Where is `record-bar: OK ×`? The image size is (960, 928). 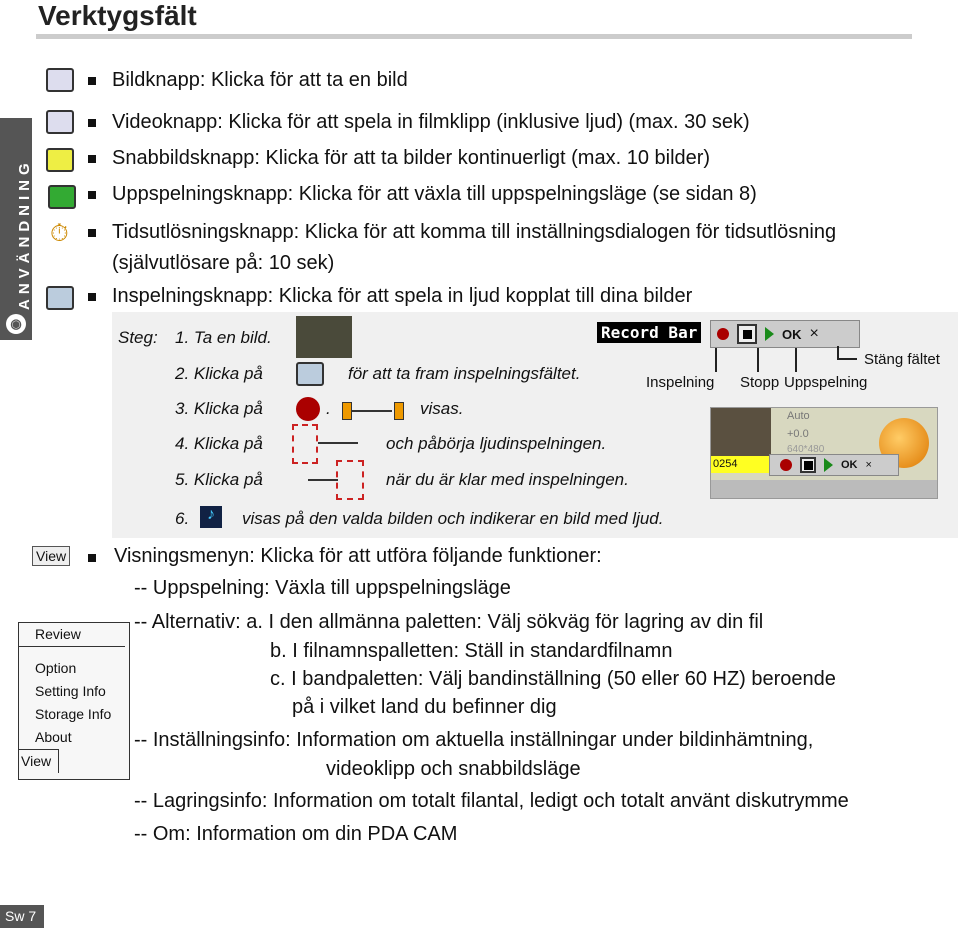 record-bar: OK × is located at coordinates (785, 334).